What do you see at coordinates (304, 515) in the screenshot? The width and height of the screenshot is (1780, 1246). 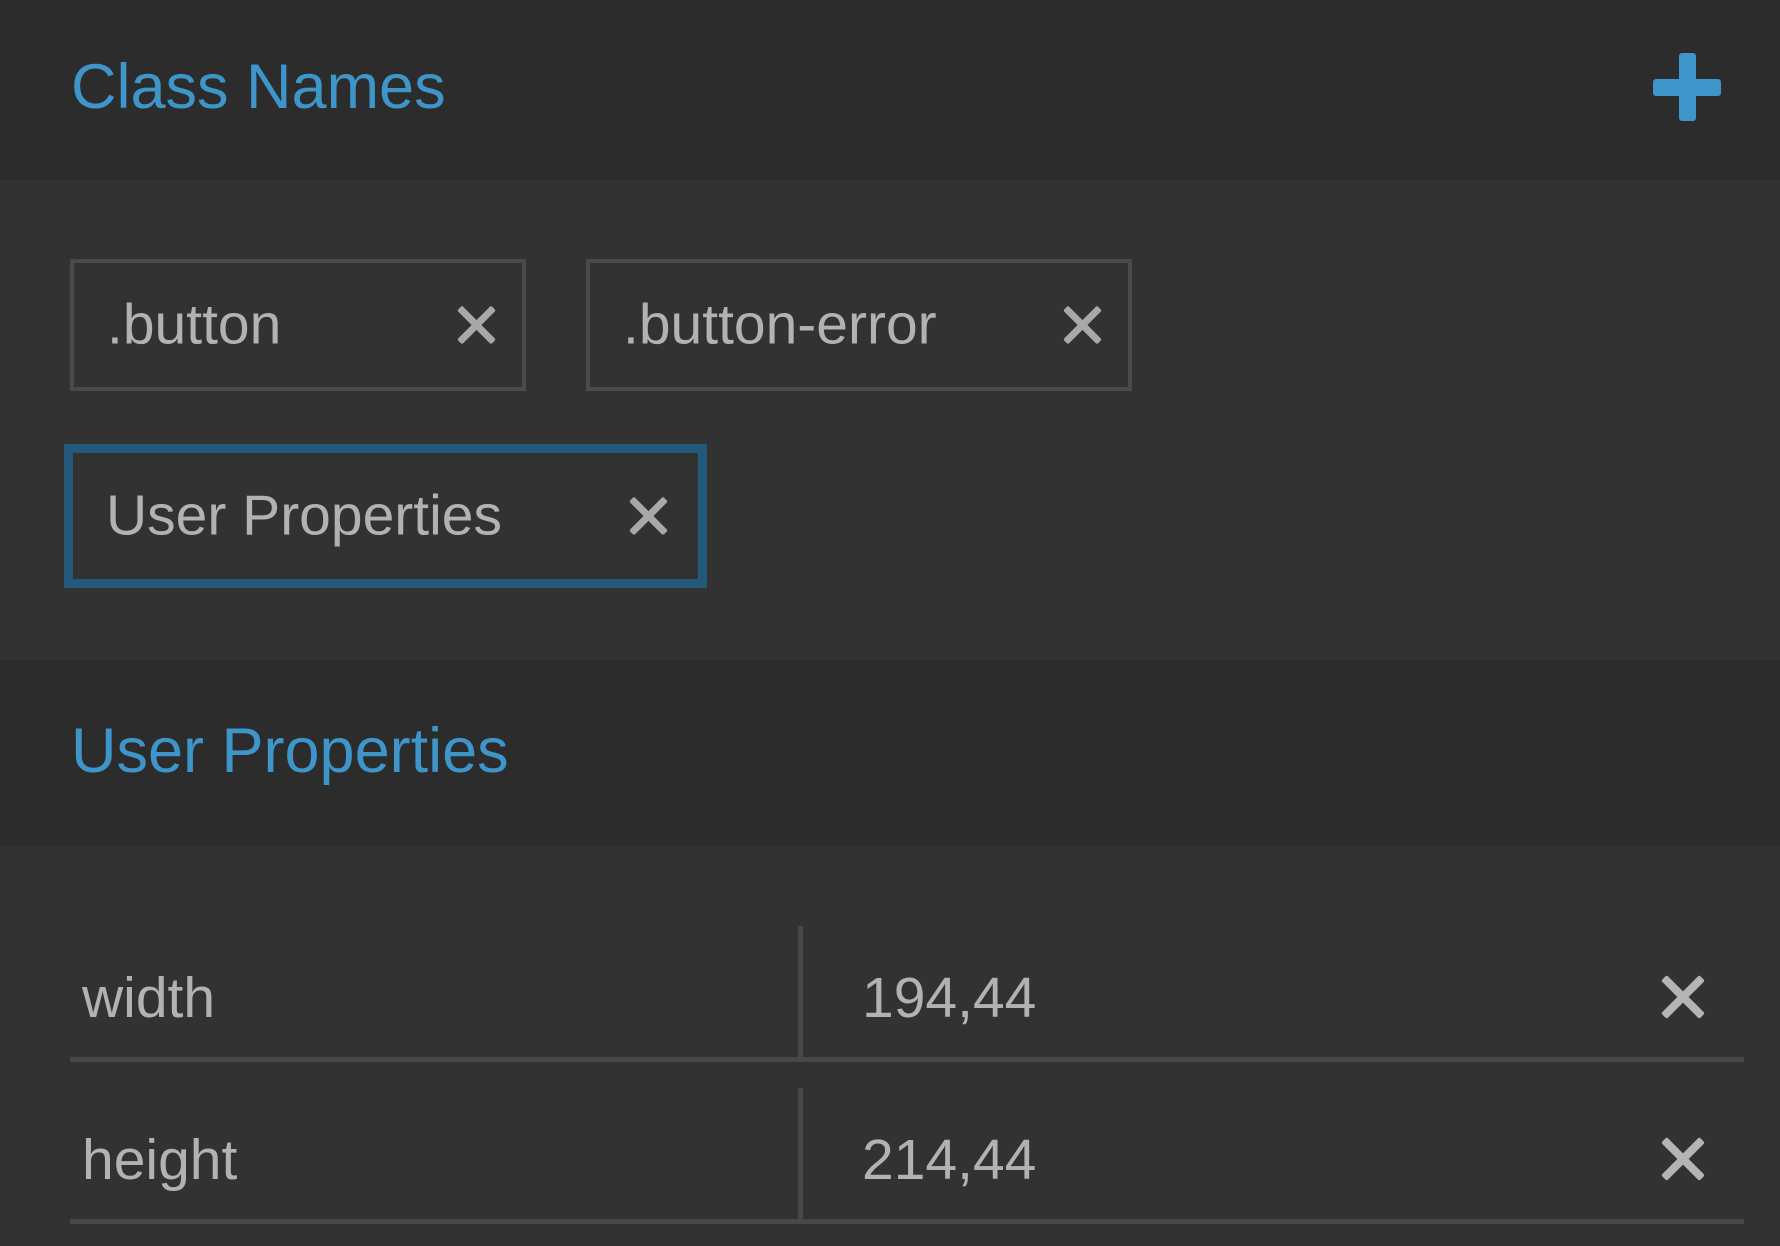 I see `class-tag-label: User Properties` at bounding box center [304, 515].